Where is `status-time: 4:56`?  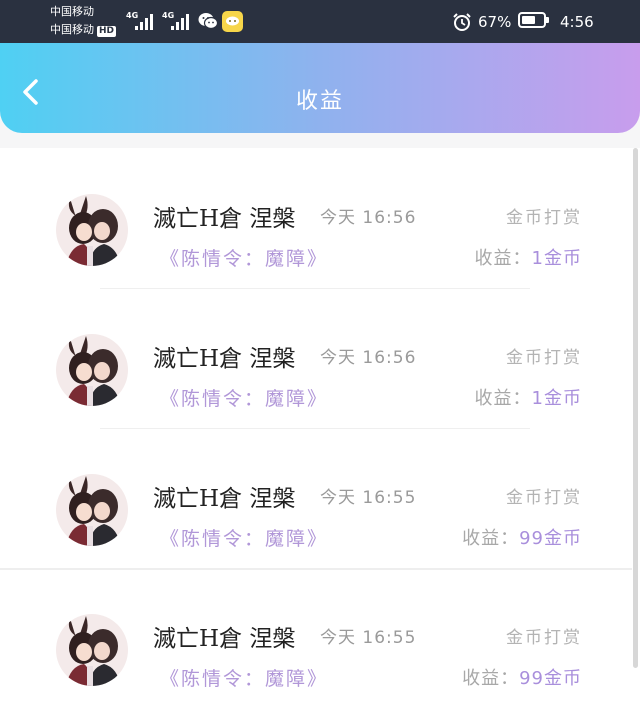 status-time: 4:56 is located at coordinates (577, 22).